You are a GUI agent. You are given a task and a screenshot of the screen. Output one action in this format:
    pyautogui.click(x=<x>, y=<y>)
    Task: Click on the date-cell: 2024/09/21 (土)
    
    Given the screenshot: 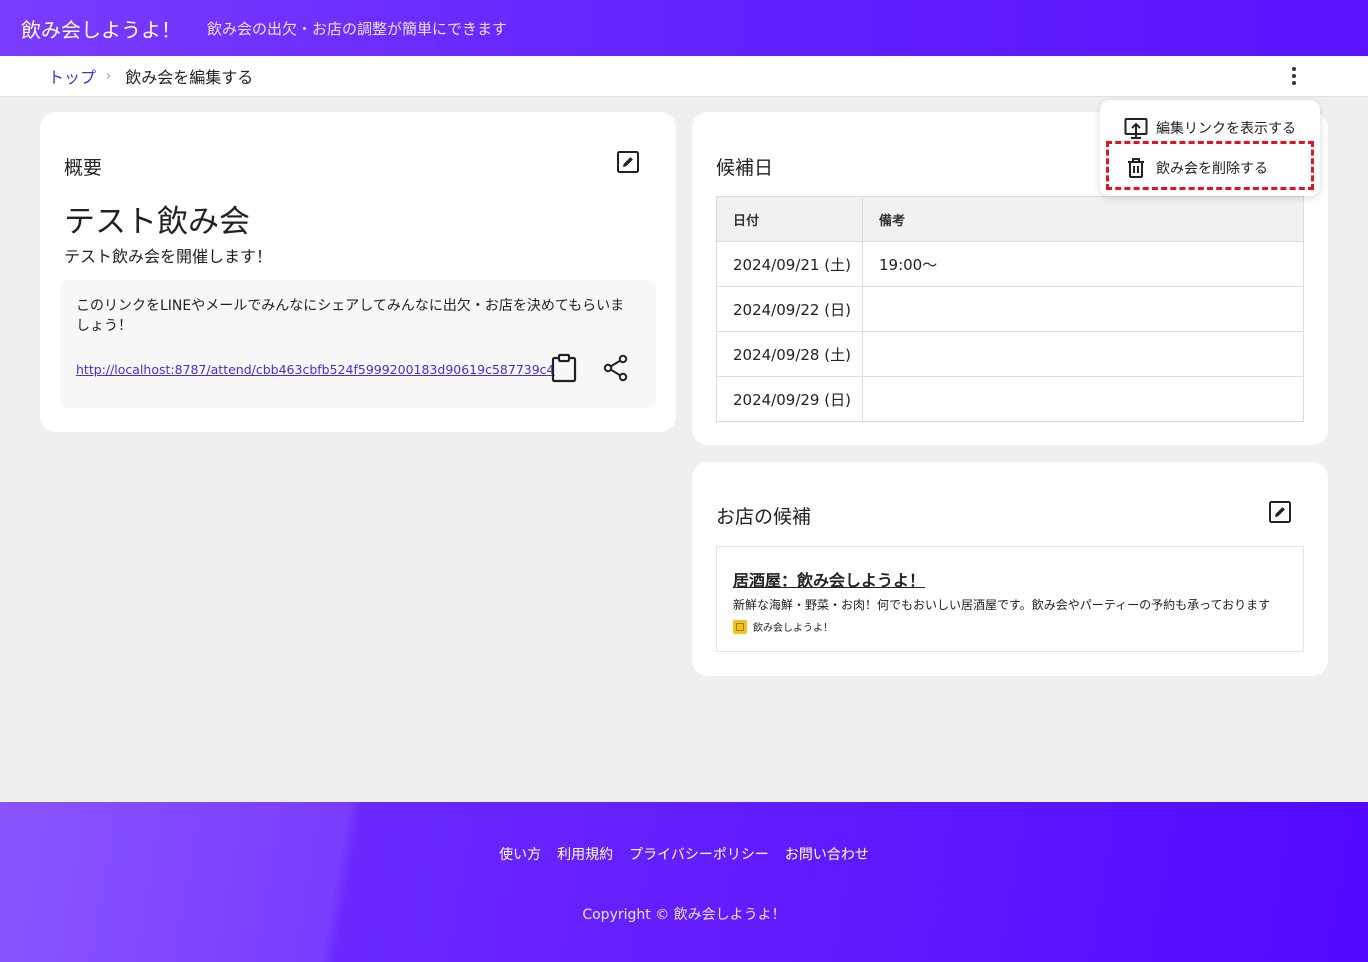 What is the action you would take?
    pyautogui.click(x=789, y=264)
    